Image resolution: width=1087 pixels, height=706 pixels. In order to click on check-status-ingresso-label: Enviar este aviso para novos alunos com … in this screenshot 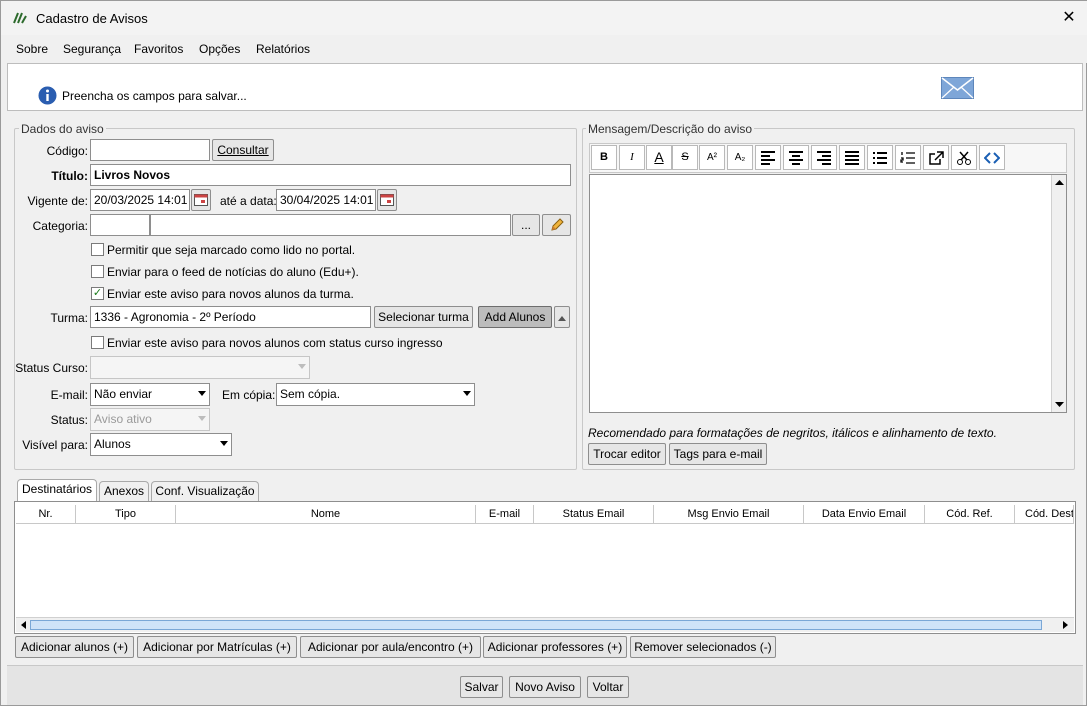, I will do `click(275, 343)`.